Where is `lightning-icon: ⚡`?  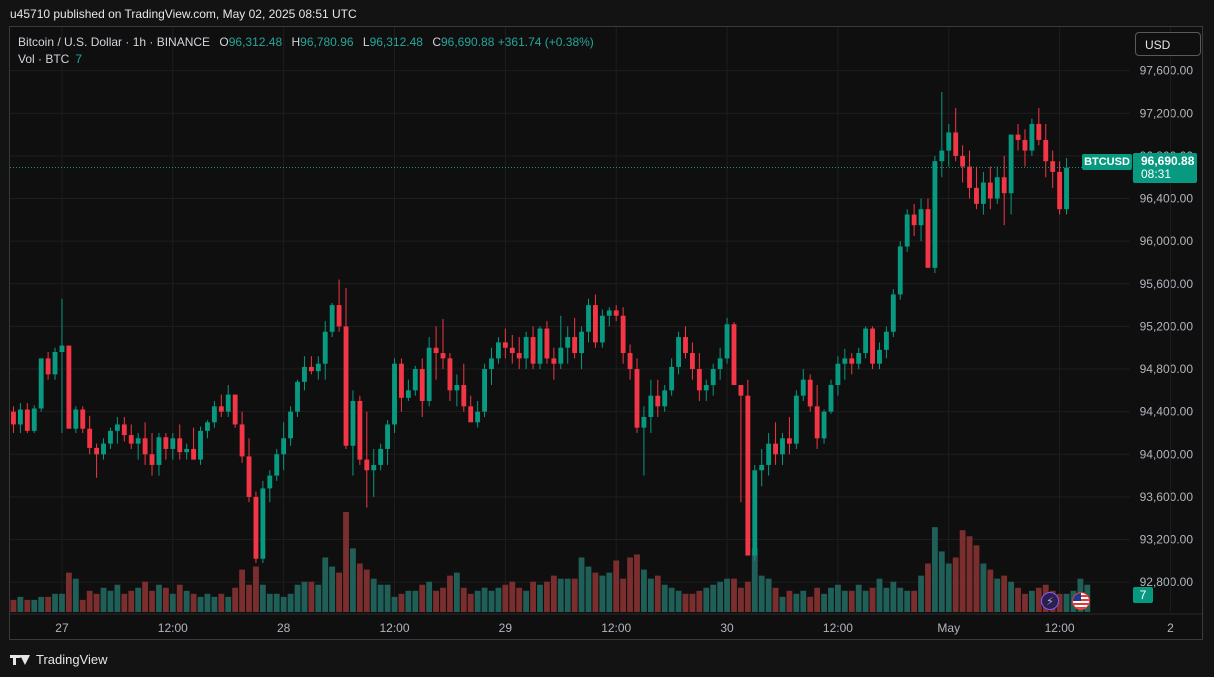 lightning-icon: ⚡ is located at coordinates (1050, 601).